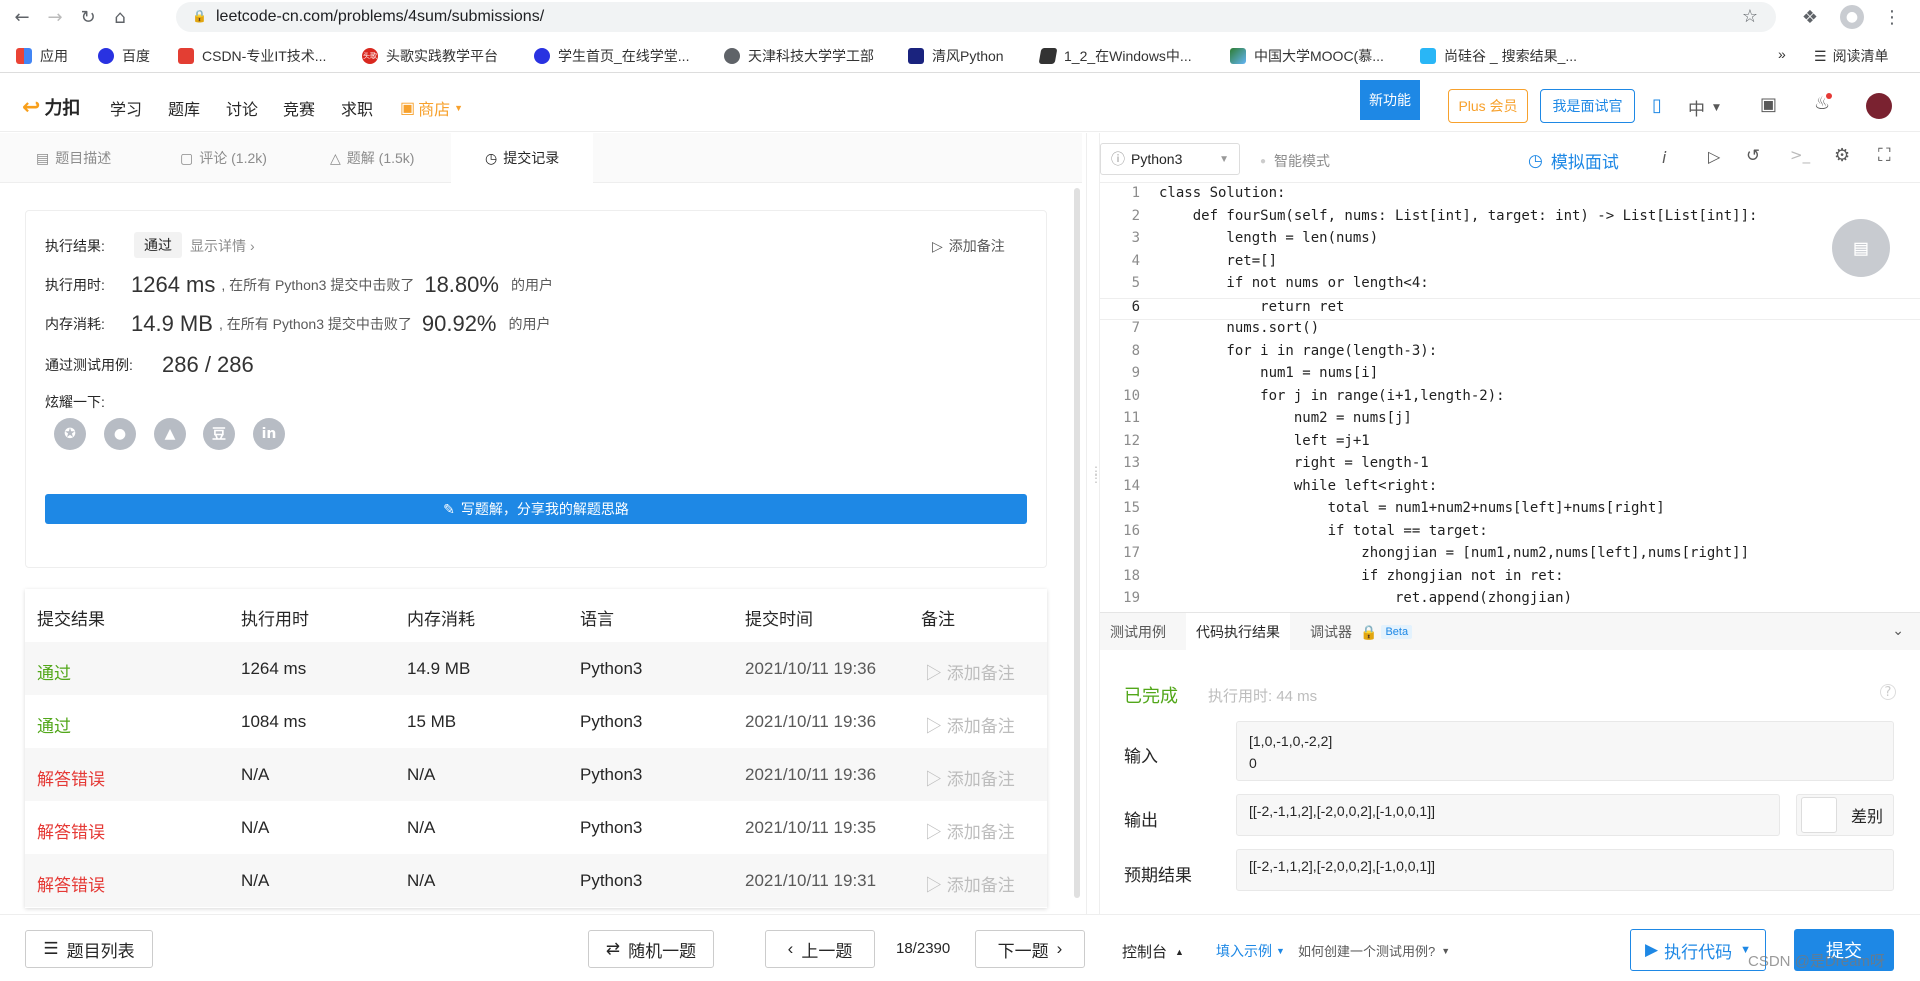 Image resolution: width=1920 pixels, height=981 pixels. What do you see at coordinates (1138, 632) in the screenshot?
I see `tab-testcase: 测试用例` at bounding box center [1138, 632].